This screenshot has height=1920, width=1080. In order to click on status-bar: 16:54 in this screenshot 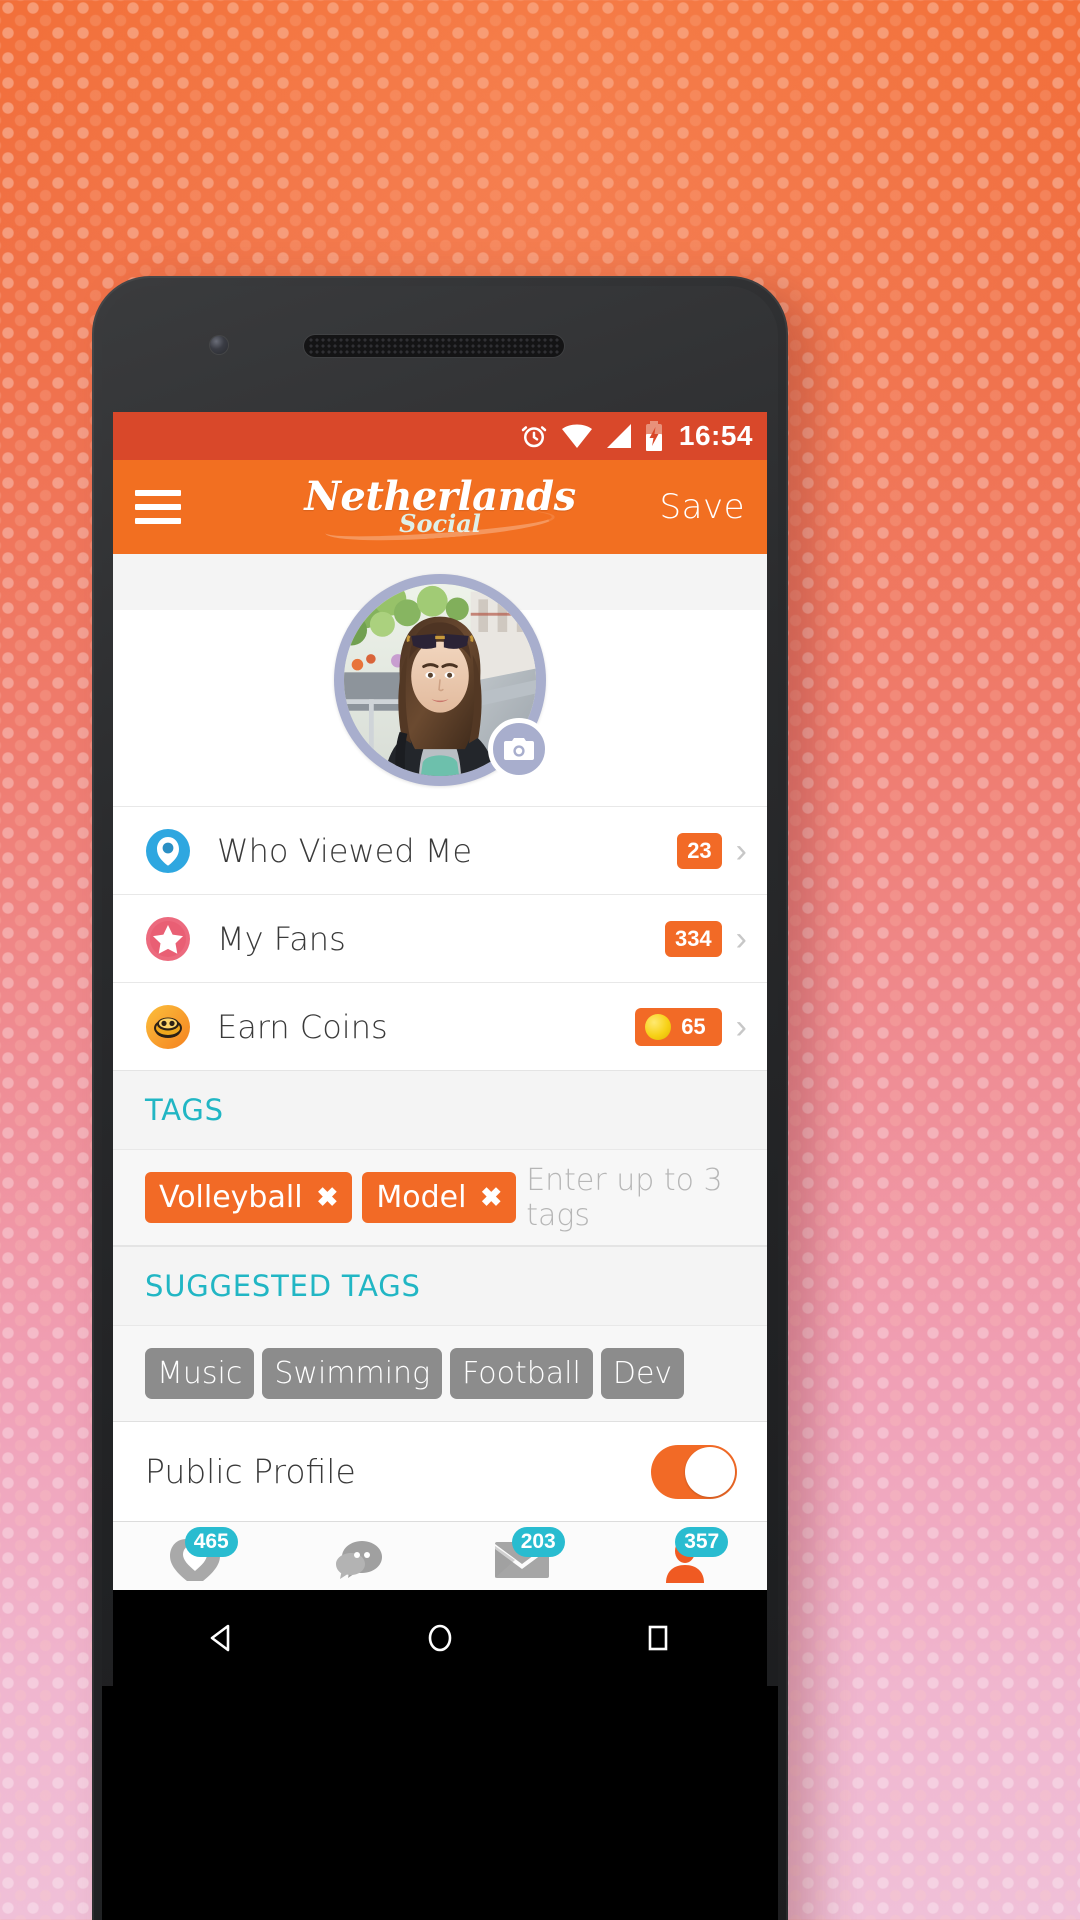, I will do `click(440, 436)`.